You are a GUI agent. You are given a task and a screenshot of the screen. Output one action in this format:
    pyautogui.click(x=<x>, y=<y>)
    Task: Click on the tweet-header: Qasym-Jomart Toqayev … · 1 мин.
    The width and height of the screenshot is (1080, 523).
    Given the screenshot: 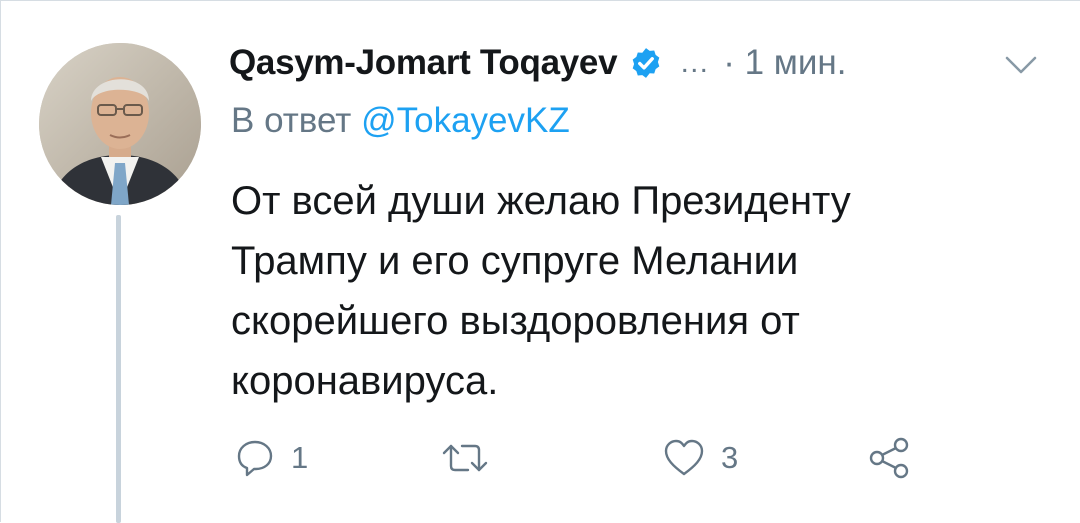 What is the action you would take?
    pyautogui.click(x=537, y=63)
    